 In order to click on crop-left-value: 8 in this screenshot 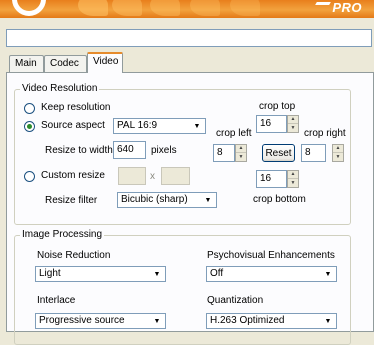, I will do `click(220, 152)`.